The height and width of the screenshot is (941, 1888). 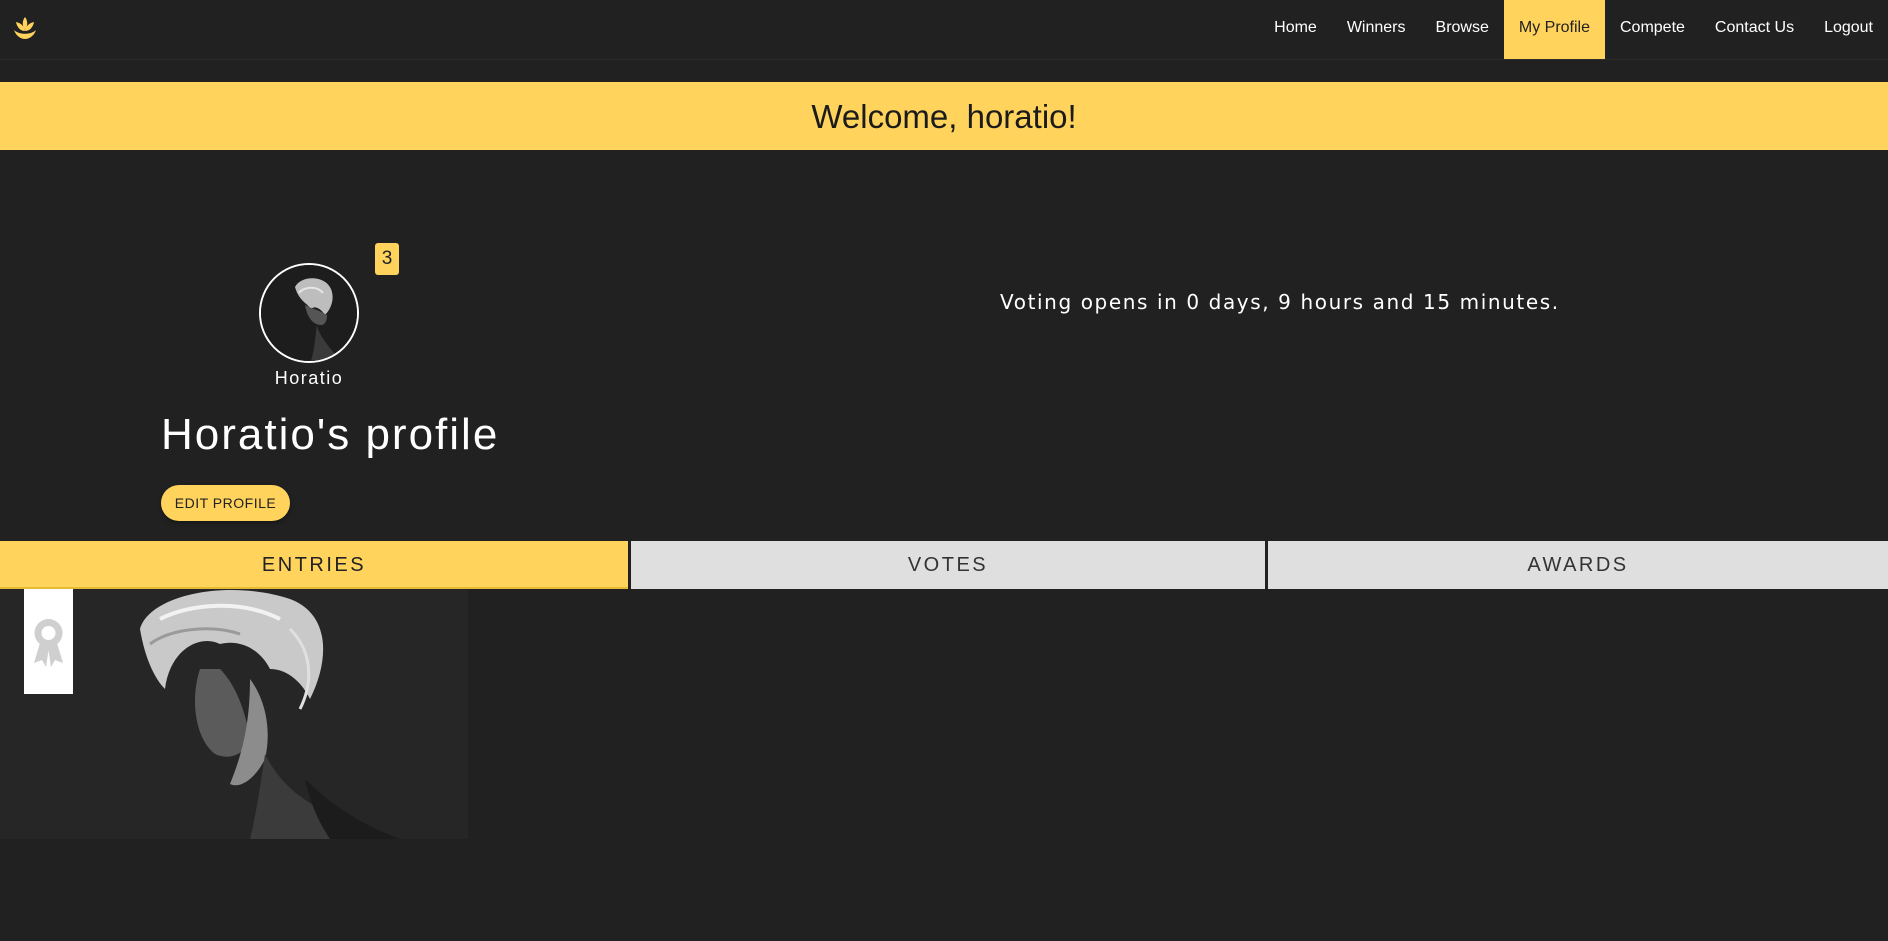 I want to click on profile-tabs: ENTRIES VOTES AWARDS, so click(x=944, y=565).